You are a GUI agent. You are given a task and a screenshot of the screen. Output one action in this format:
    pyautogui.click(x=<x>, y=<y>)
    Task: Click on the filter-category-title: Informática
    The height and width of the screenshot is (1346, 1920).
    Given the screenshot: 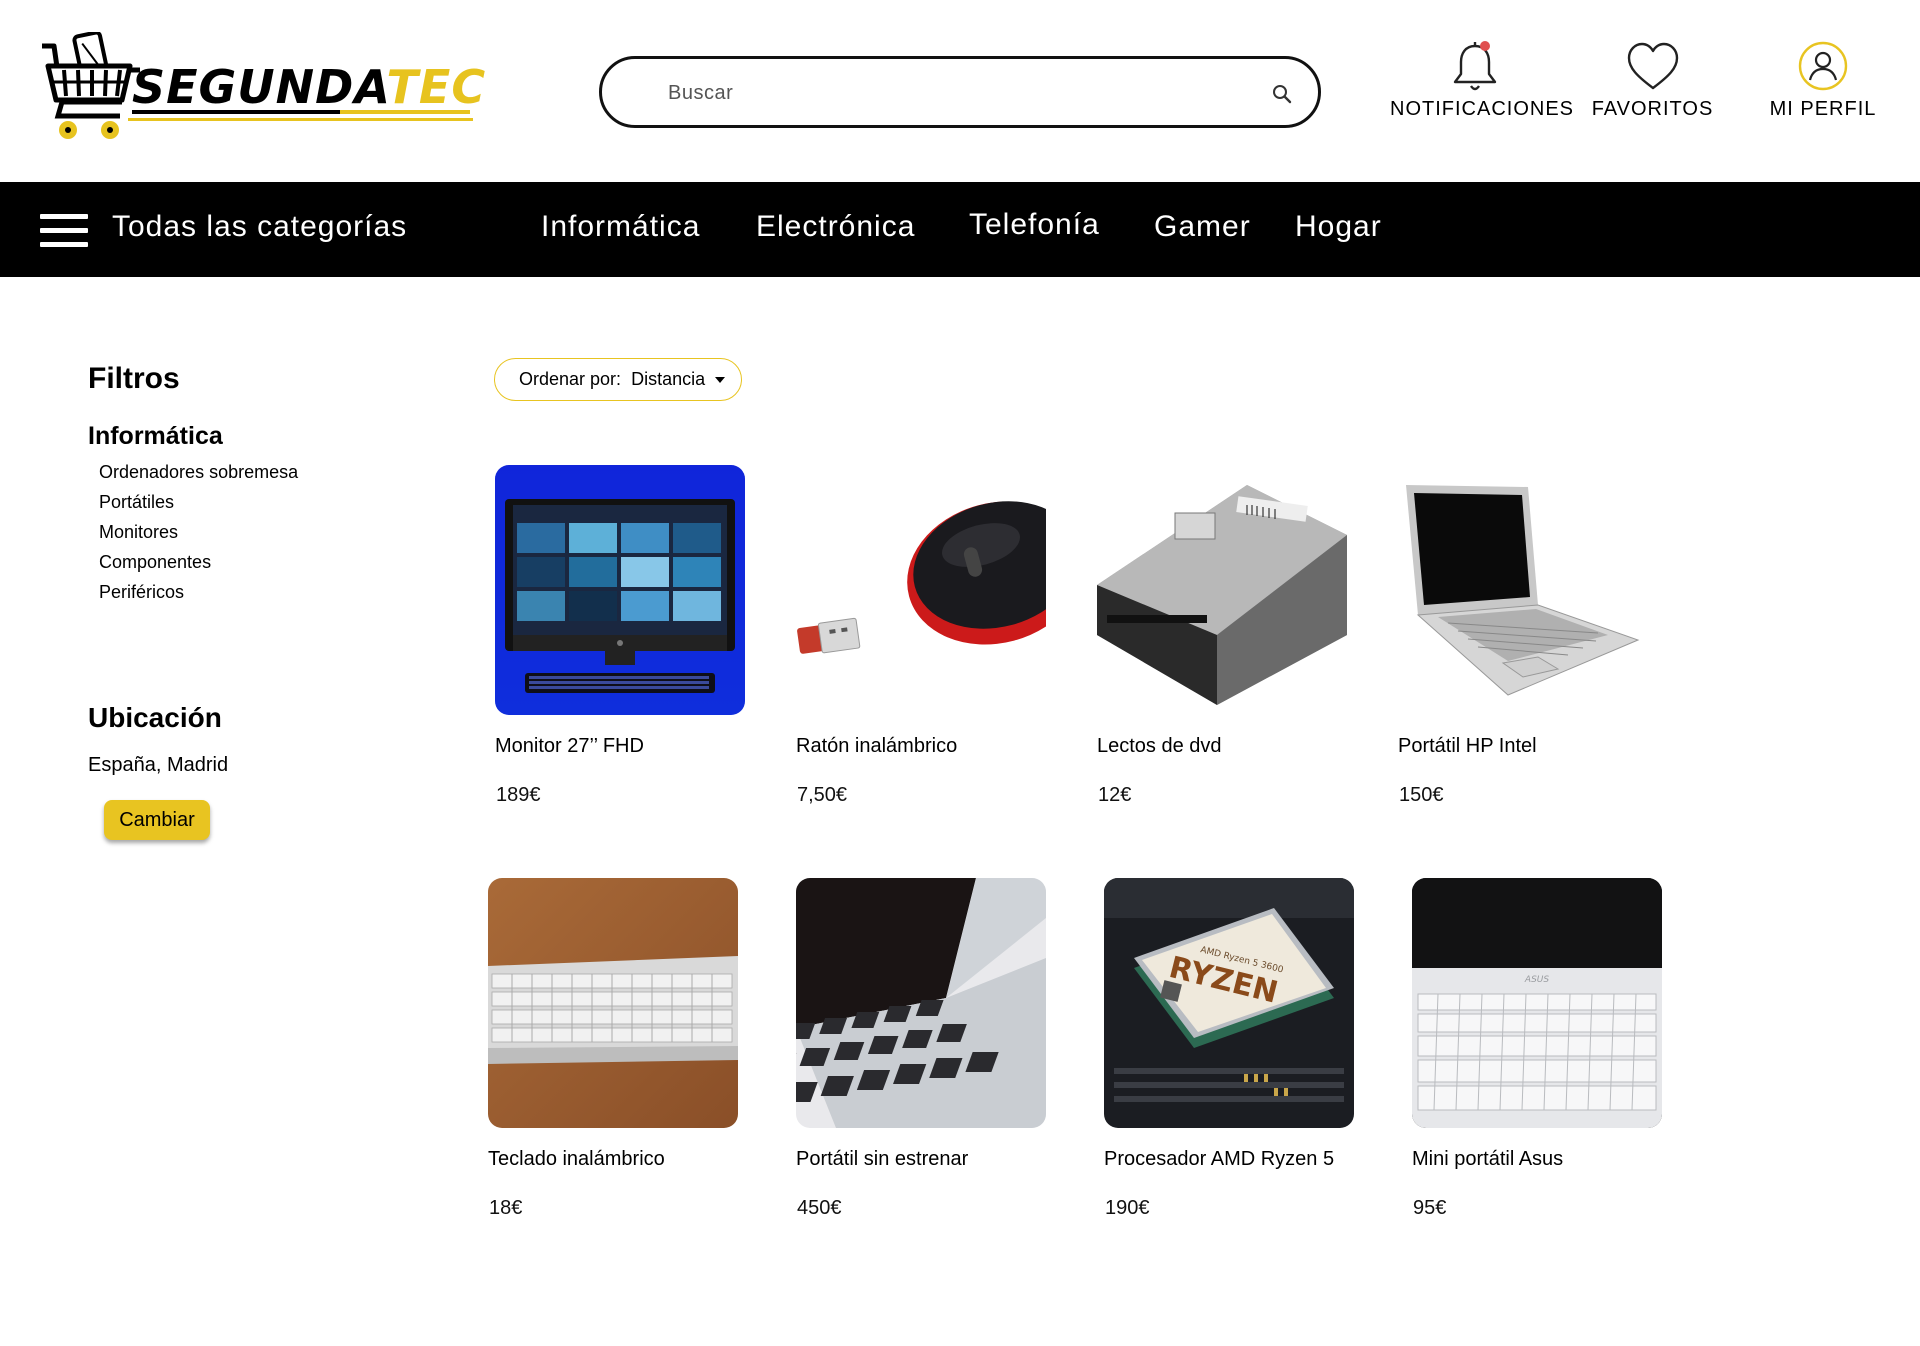 What is the action you would take?
    pyautogui.click(x=155, y=436)
    